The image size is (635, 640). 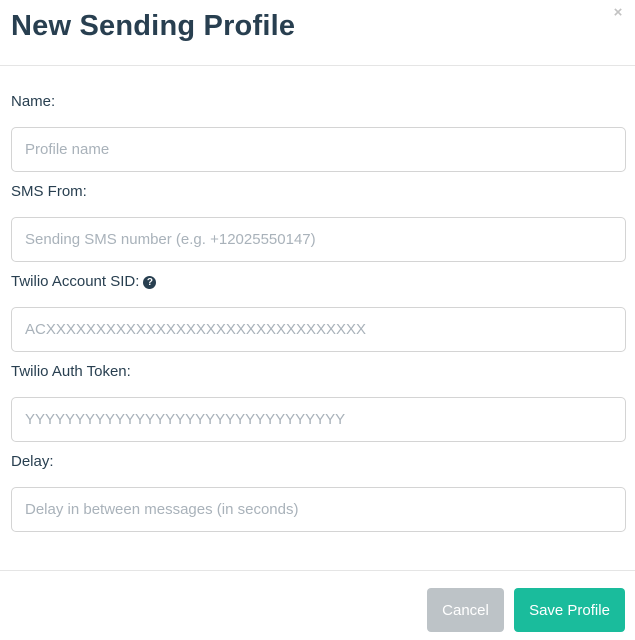 What do you see at coordinates (317, 33) in the screenshot?
I see `modal-header: New Sending Profile ×` at bounding box center [317, 33].